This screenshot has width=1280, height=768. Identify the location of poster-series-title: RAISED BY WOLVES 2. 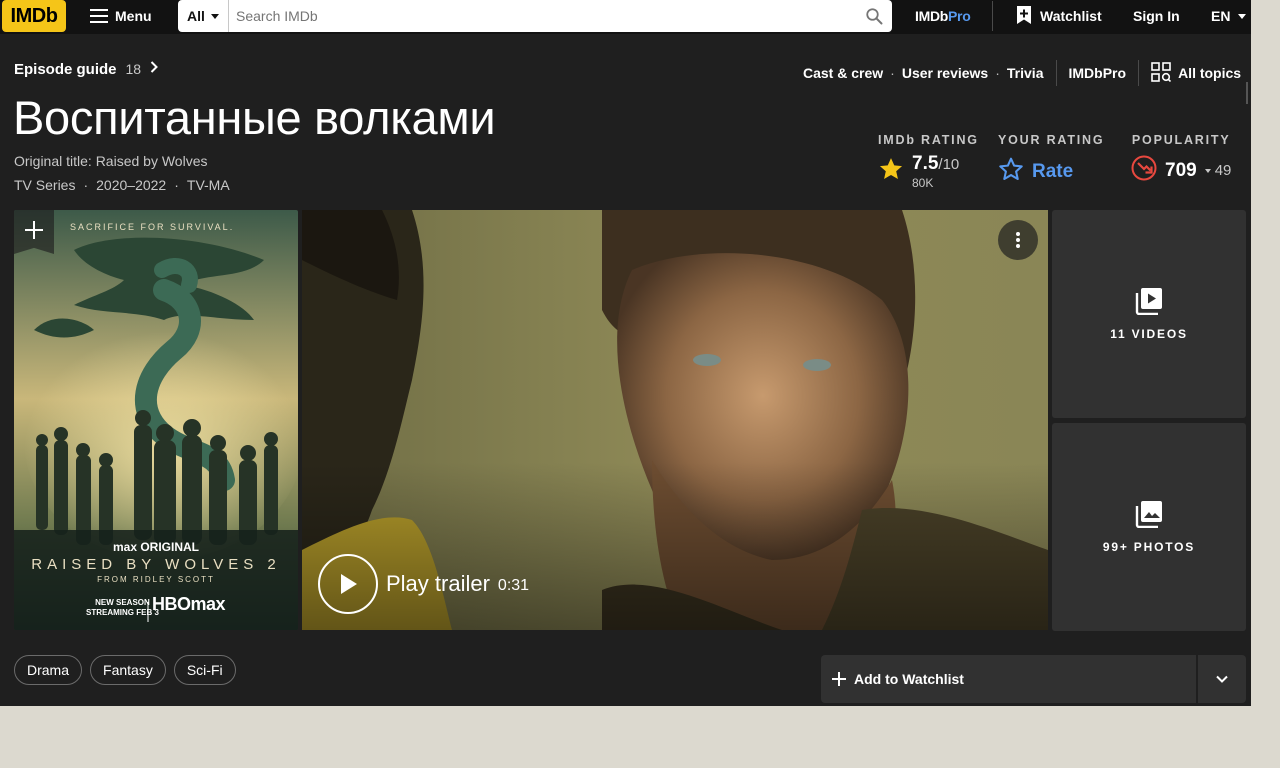
(156, 564).